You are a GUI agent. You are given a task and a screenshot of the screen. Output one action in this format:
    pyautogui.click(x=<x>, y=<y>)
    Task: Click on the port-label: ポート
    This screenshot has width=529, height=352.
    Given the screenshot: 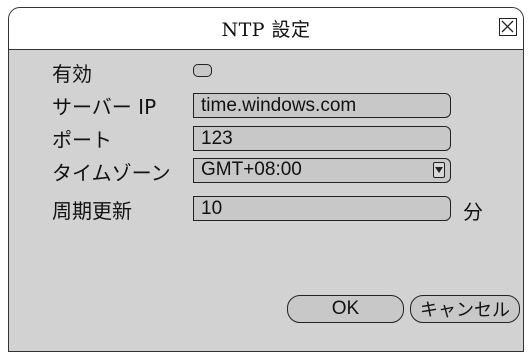 What is the action you would take?
    pyautogui.click(x=82, y=140)
    